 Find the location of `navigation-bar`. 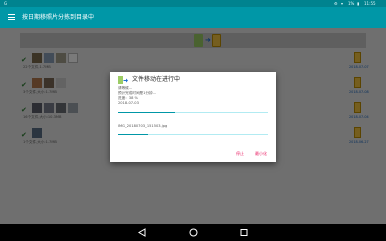

navigation-bar is located at coordinates (193, 232).